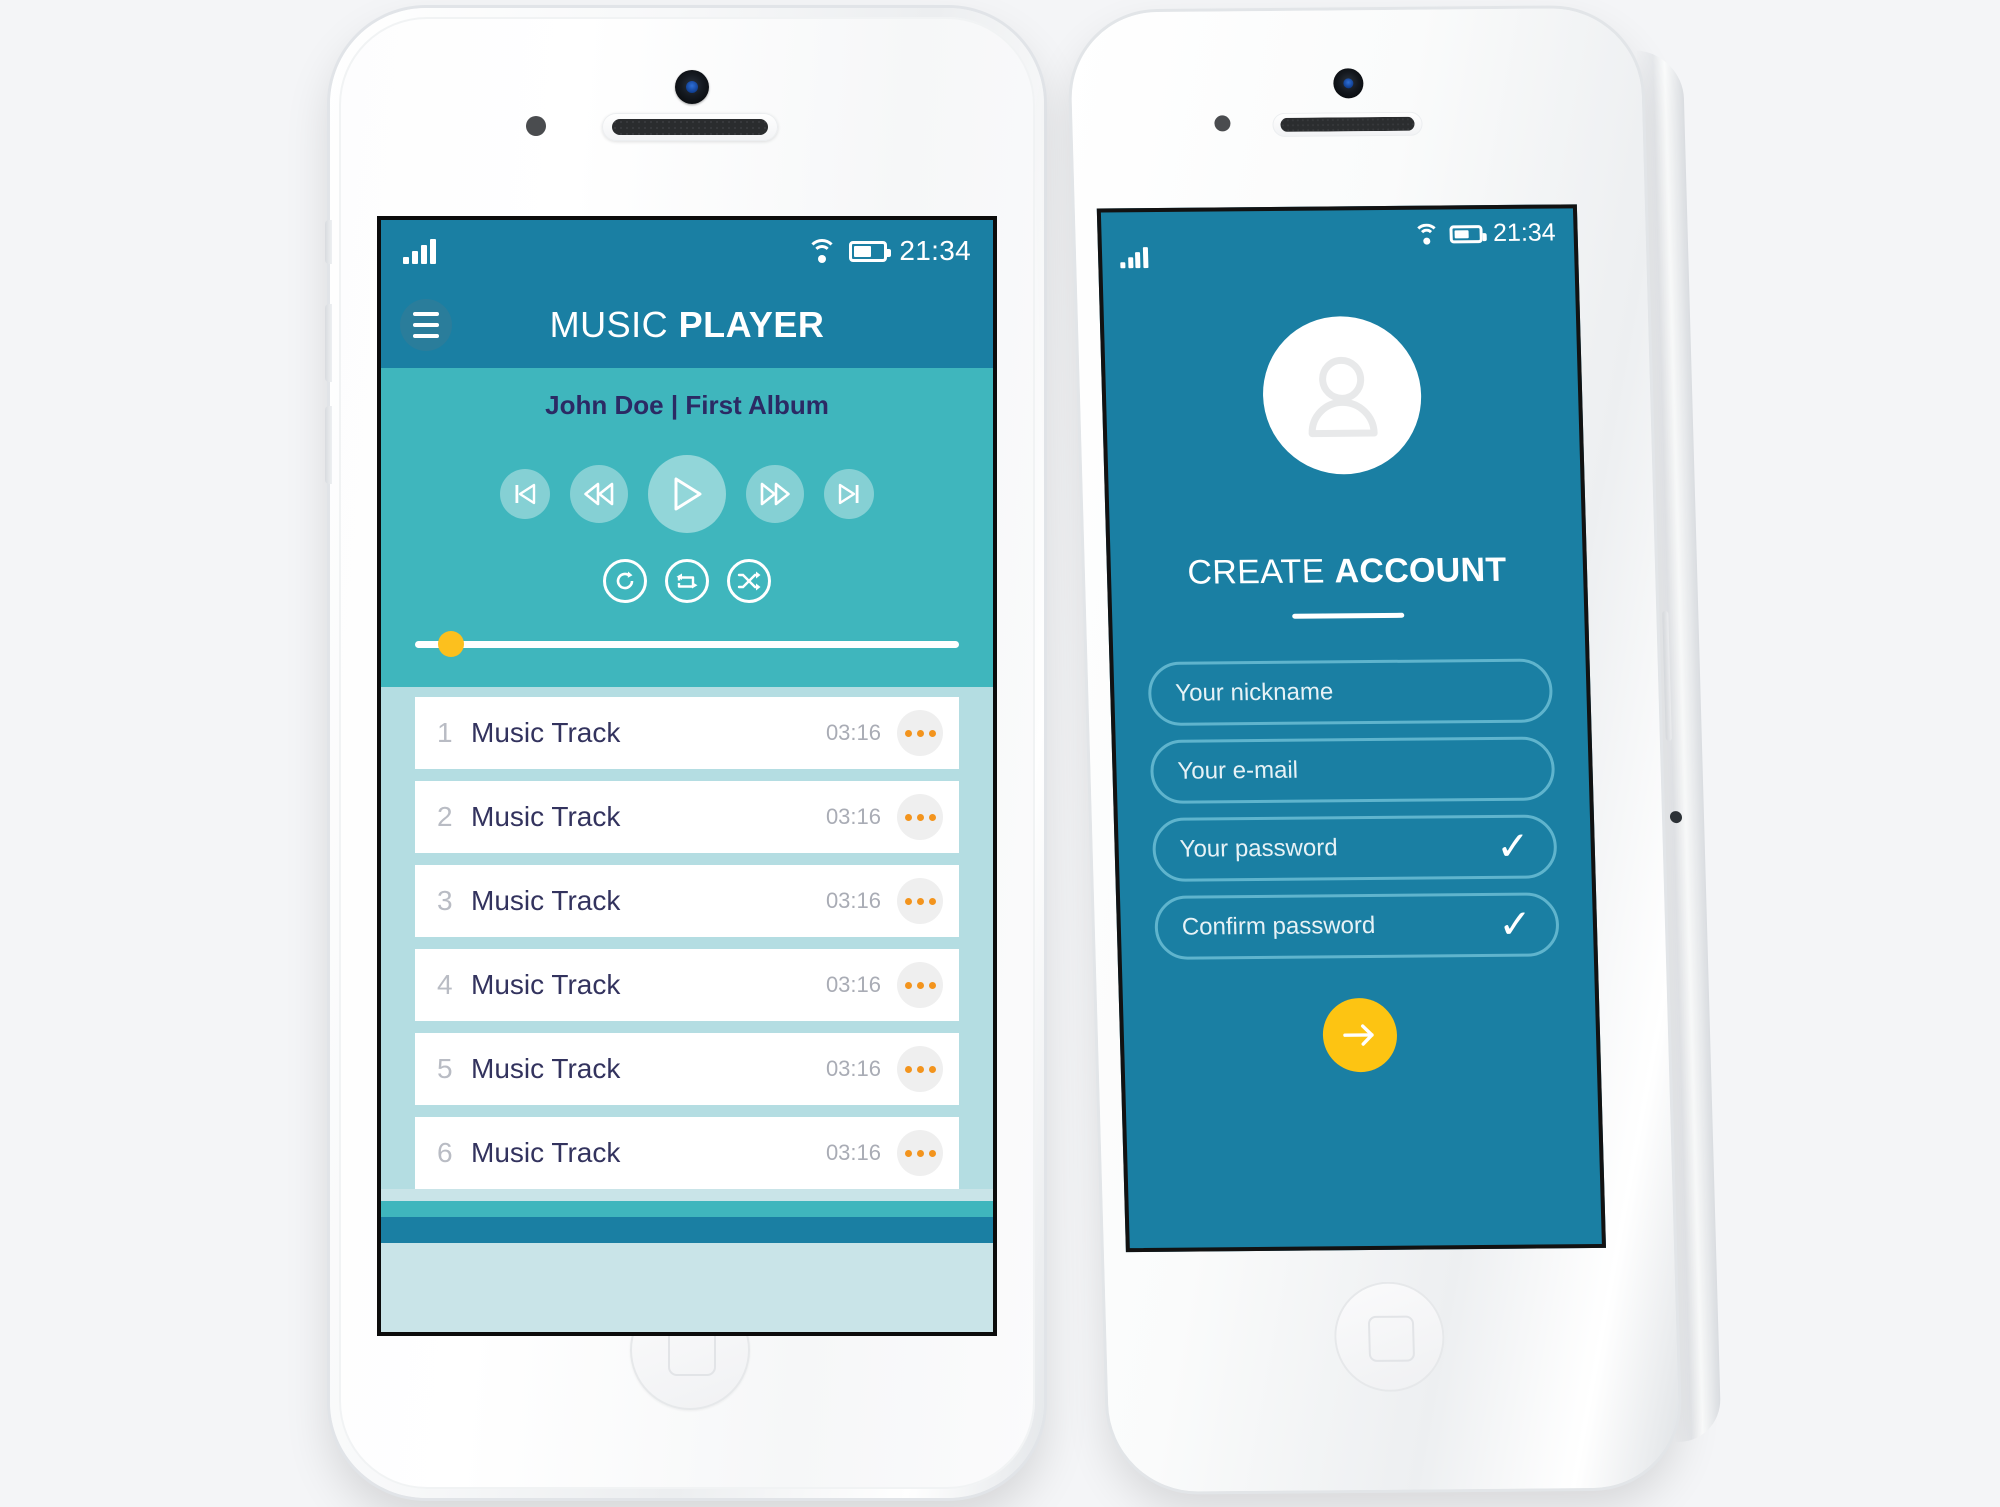 The image size is (2000, 1507). What do you see at coordinates (328, 242) in the screenshot?
I see `silent-switch` at bounding box center [328, 242].